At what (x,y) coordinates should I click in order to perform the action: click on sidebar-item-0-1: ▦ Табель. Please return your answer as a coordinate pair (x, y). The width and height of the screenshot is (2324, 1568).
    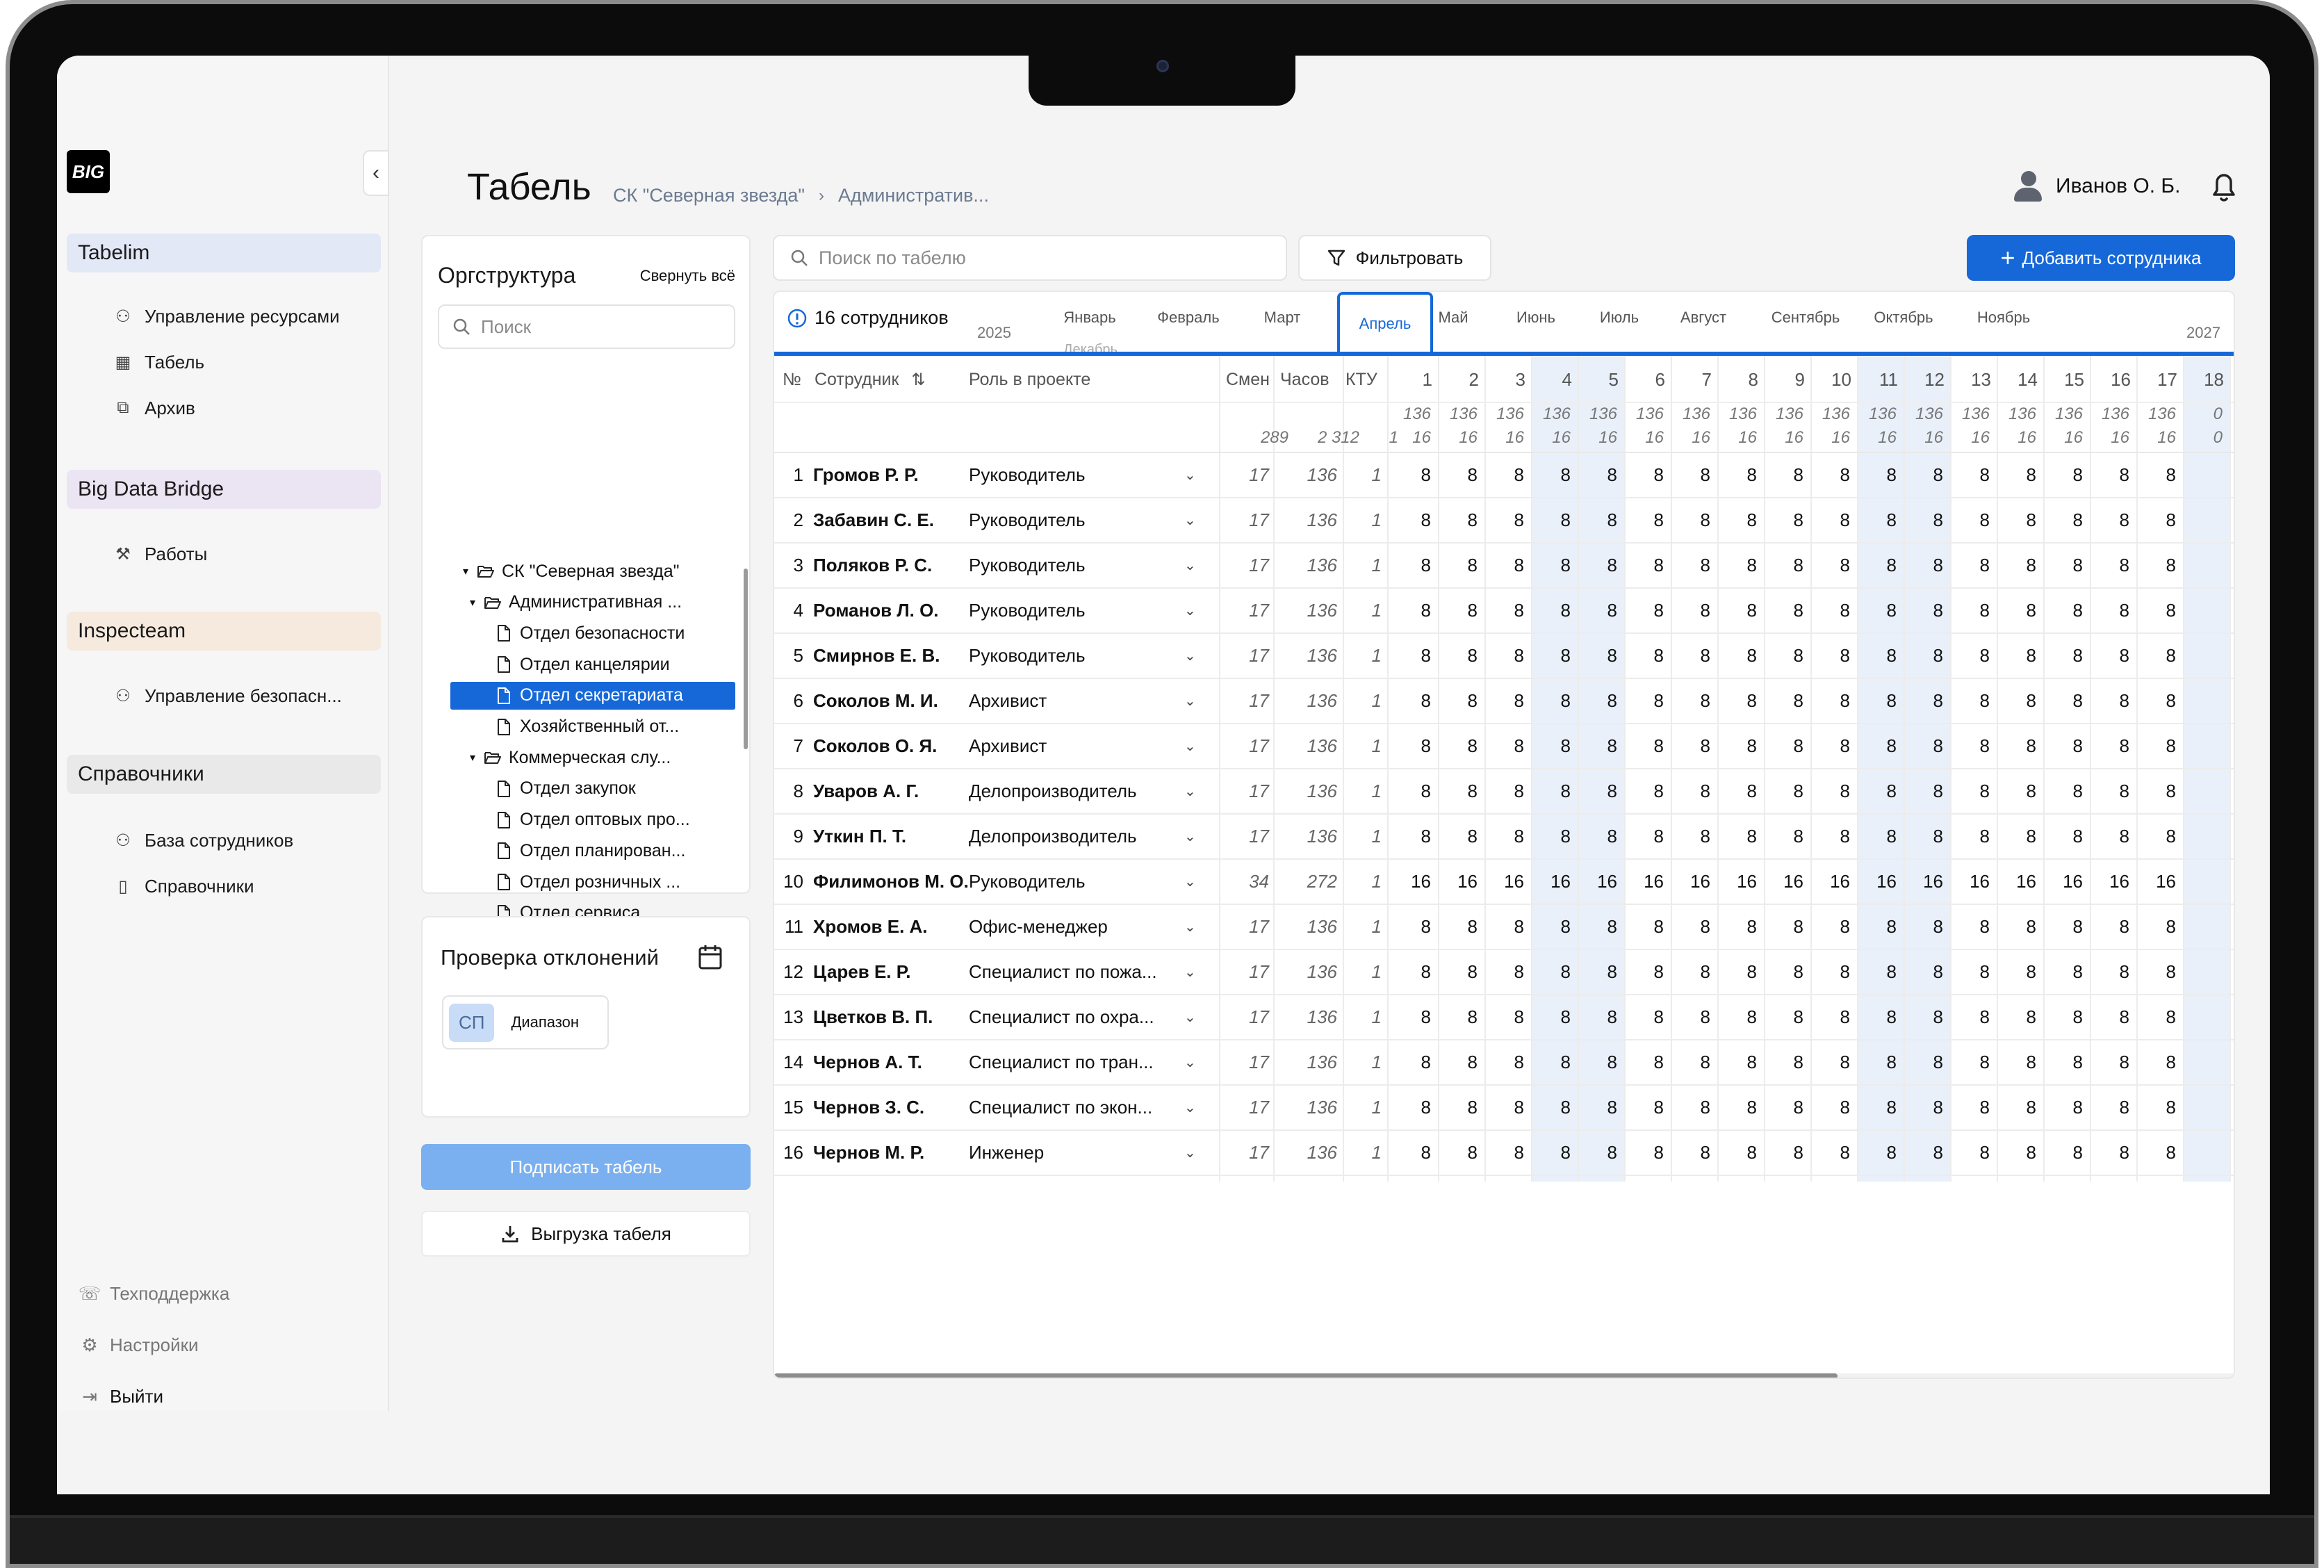
    Looking at the image, I should click on (157, 362).